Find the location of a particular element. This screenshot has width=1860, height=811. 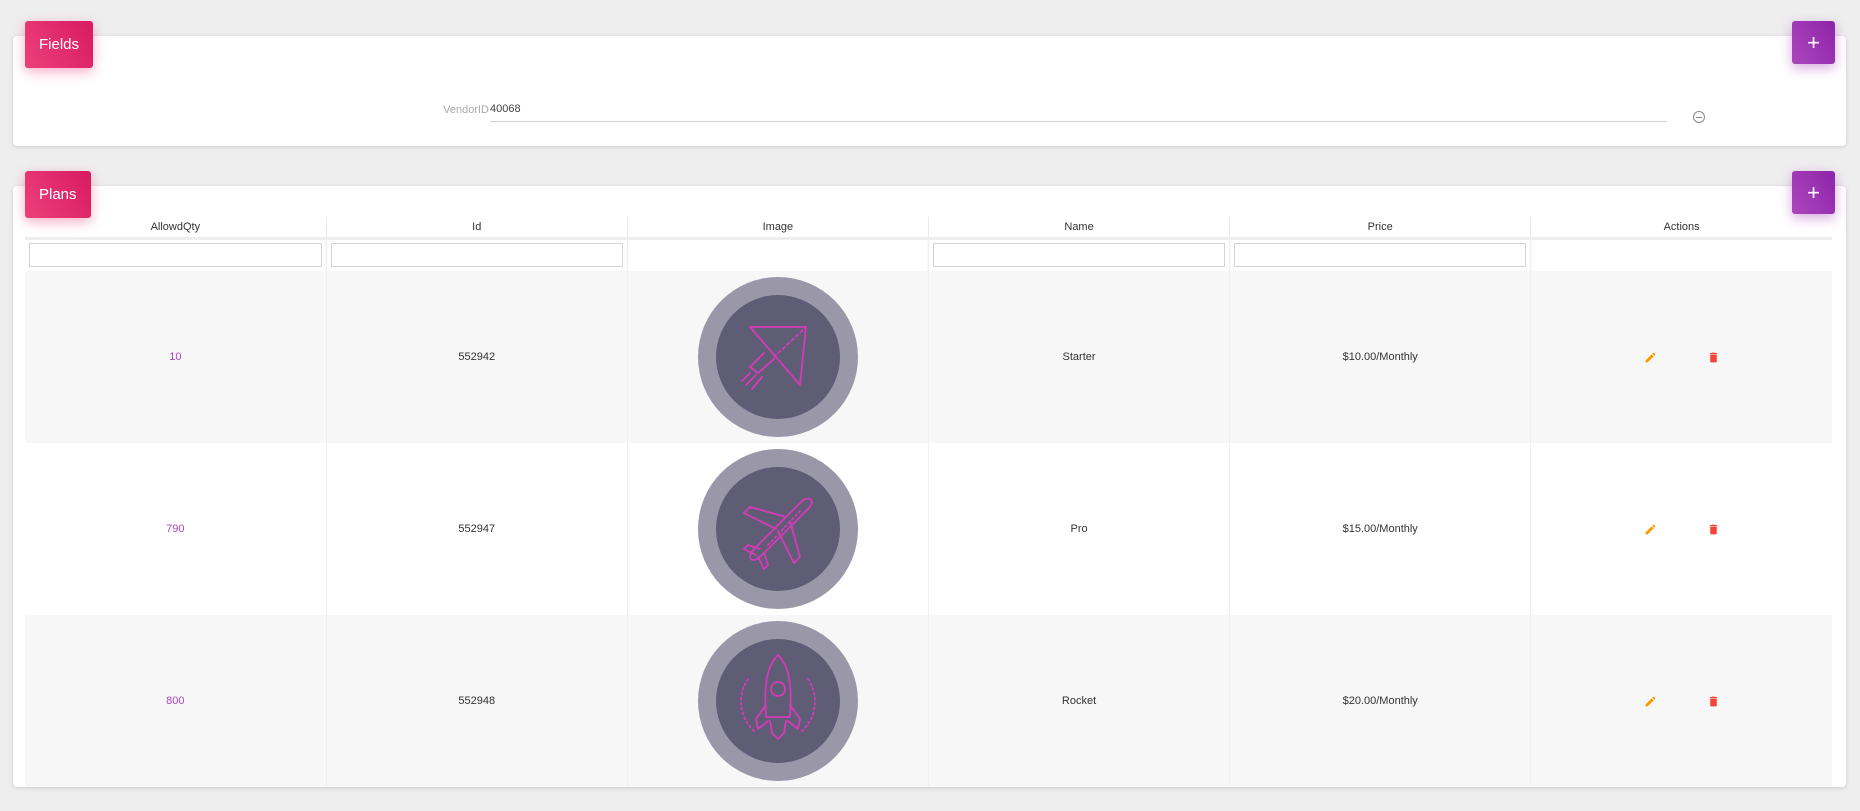

plans-header: Plans is located at coordinates (58, 194).